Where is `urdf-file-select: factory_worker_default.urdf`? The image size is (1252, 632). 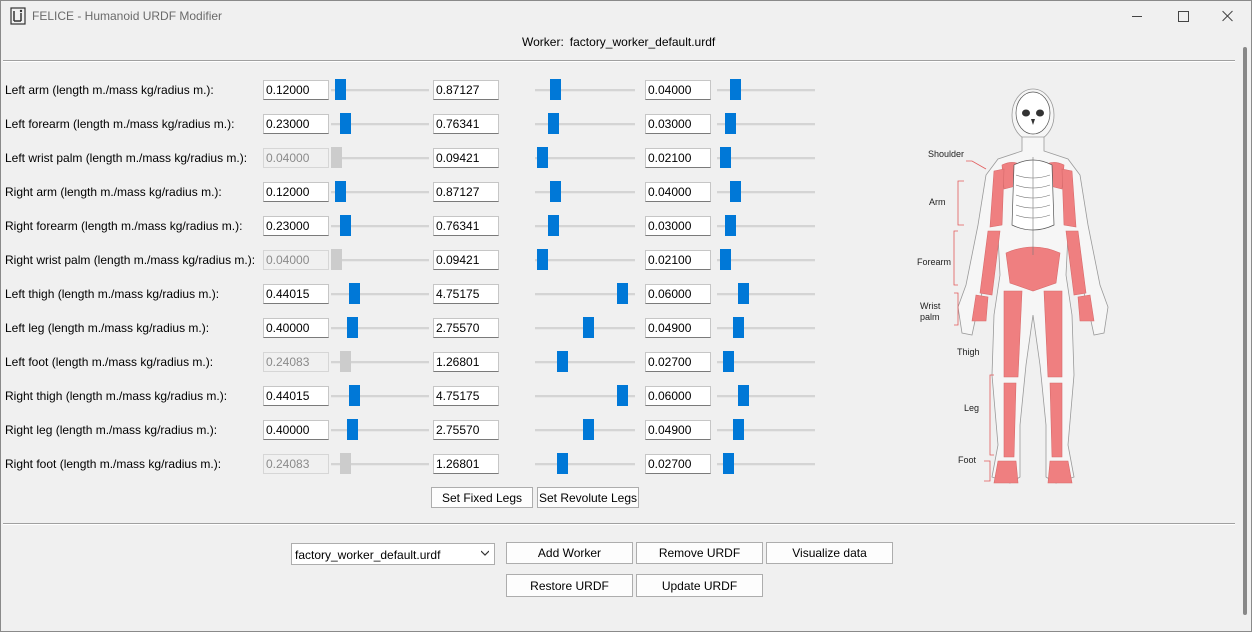
urdf-file-select: factory_worker_default.urdf is located at coordinates (393, 554).